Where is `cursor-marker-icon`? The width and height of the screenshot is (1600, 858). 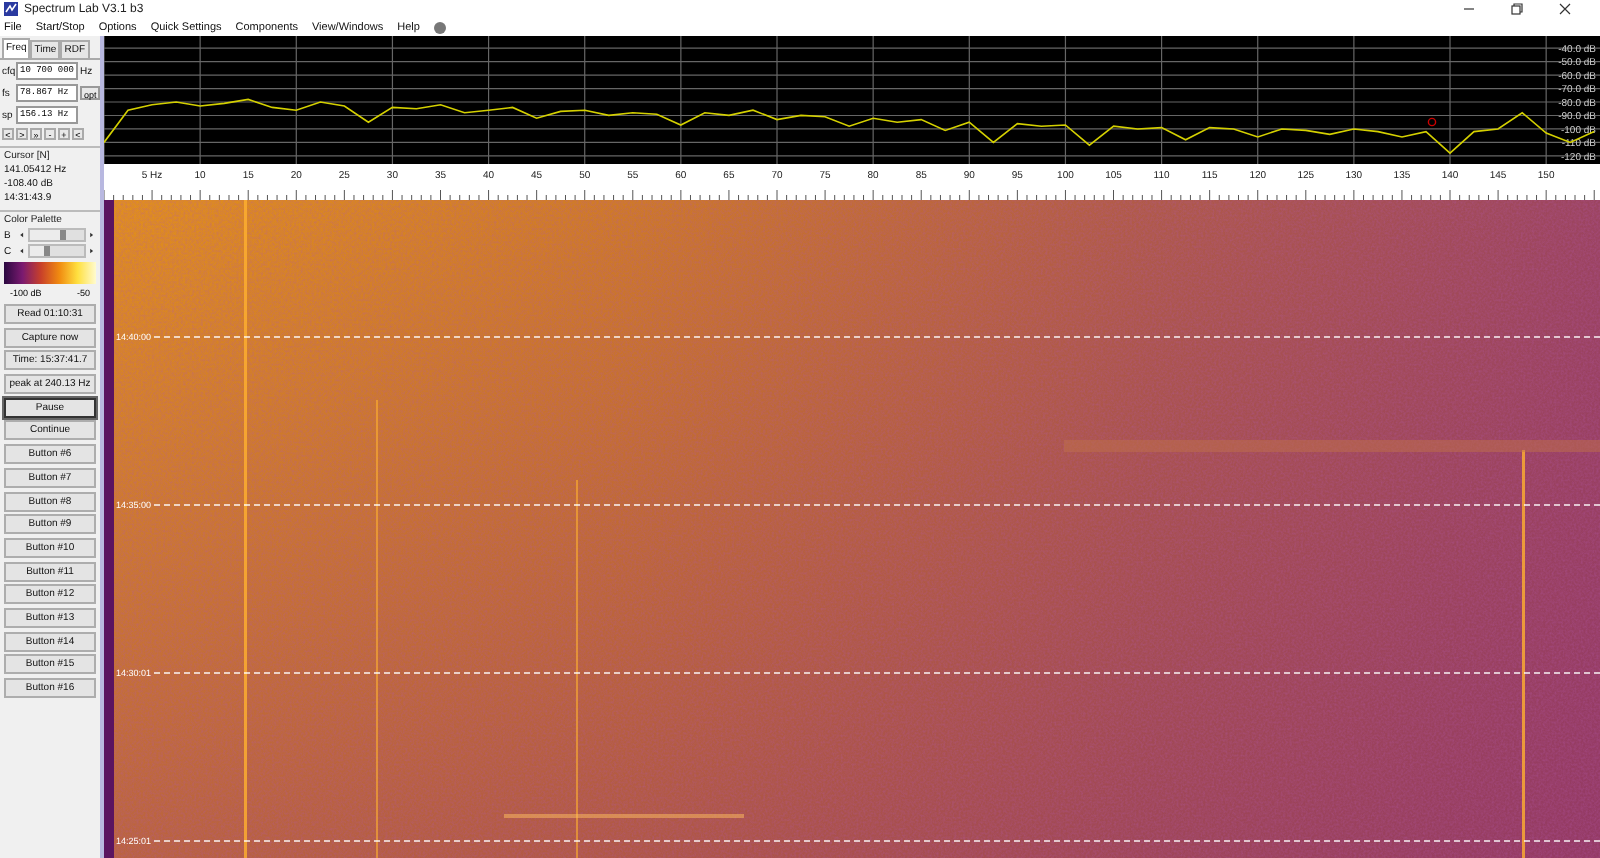
cursor-marker-icon is located at coordinates (1432, 122).